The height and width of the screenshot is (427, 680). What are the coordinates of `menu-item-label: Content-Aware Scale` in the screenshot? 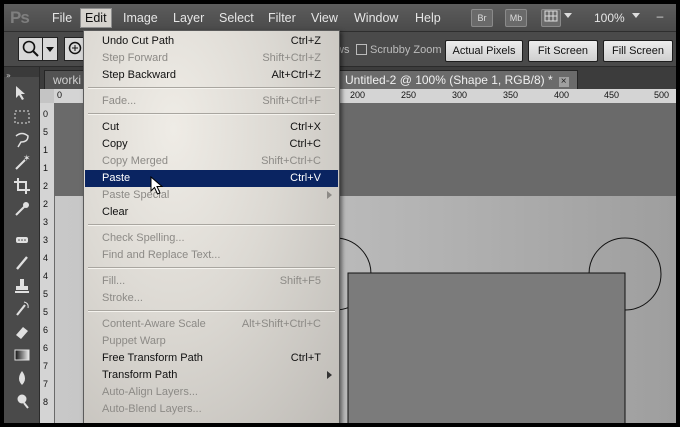 It's located at (154, 324).